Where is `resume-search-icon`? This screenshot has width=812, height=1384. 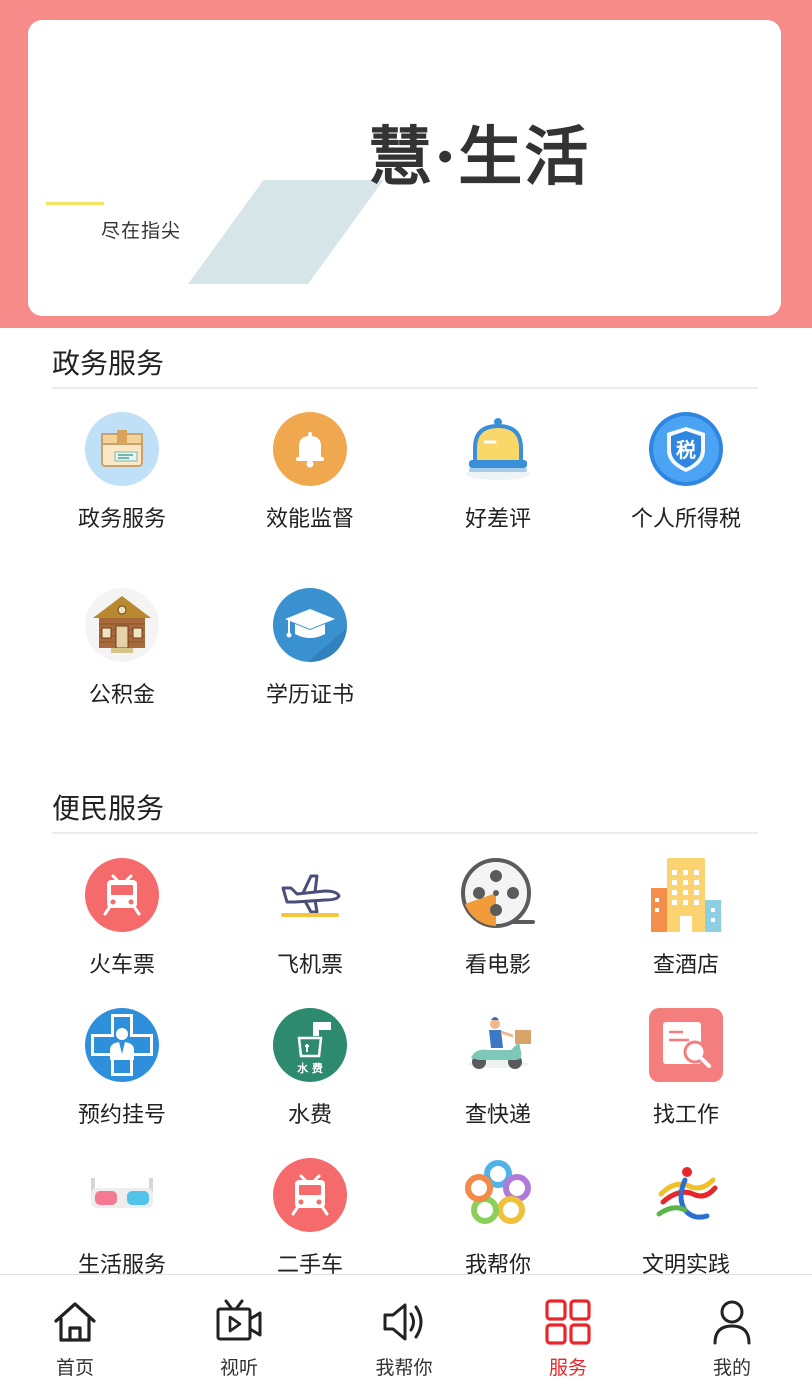 resume-search-icon is located at coordinates (686, 1045).